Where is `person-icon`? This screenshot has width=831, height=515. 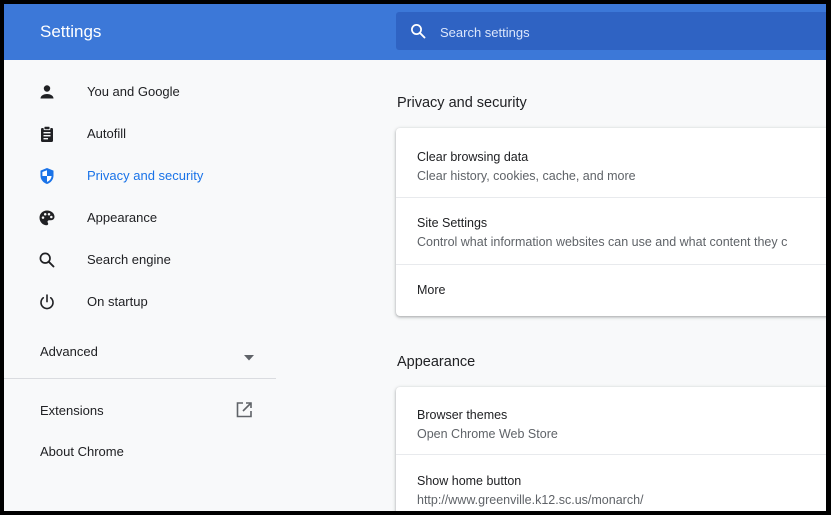 person-icon is located at coordinates (47, 92).